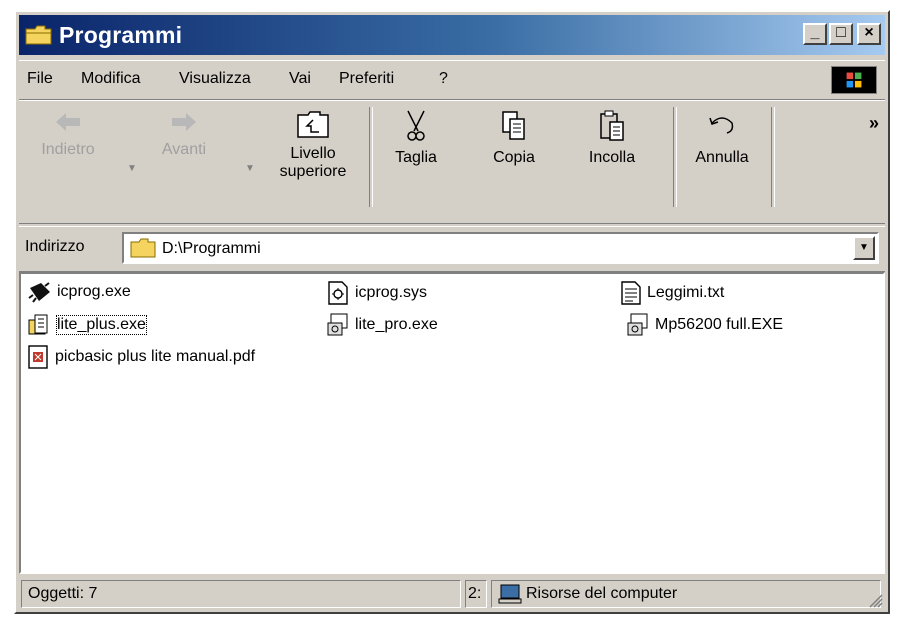 The width and height of the screenshot is (906, 625). What do you see at coordinates (55, 246) in the screenshot?
I see `address-label: Indirizzo` at bounding box center [55, 246].